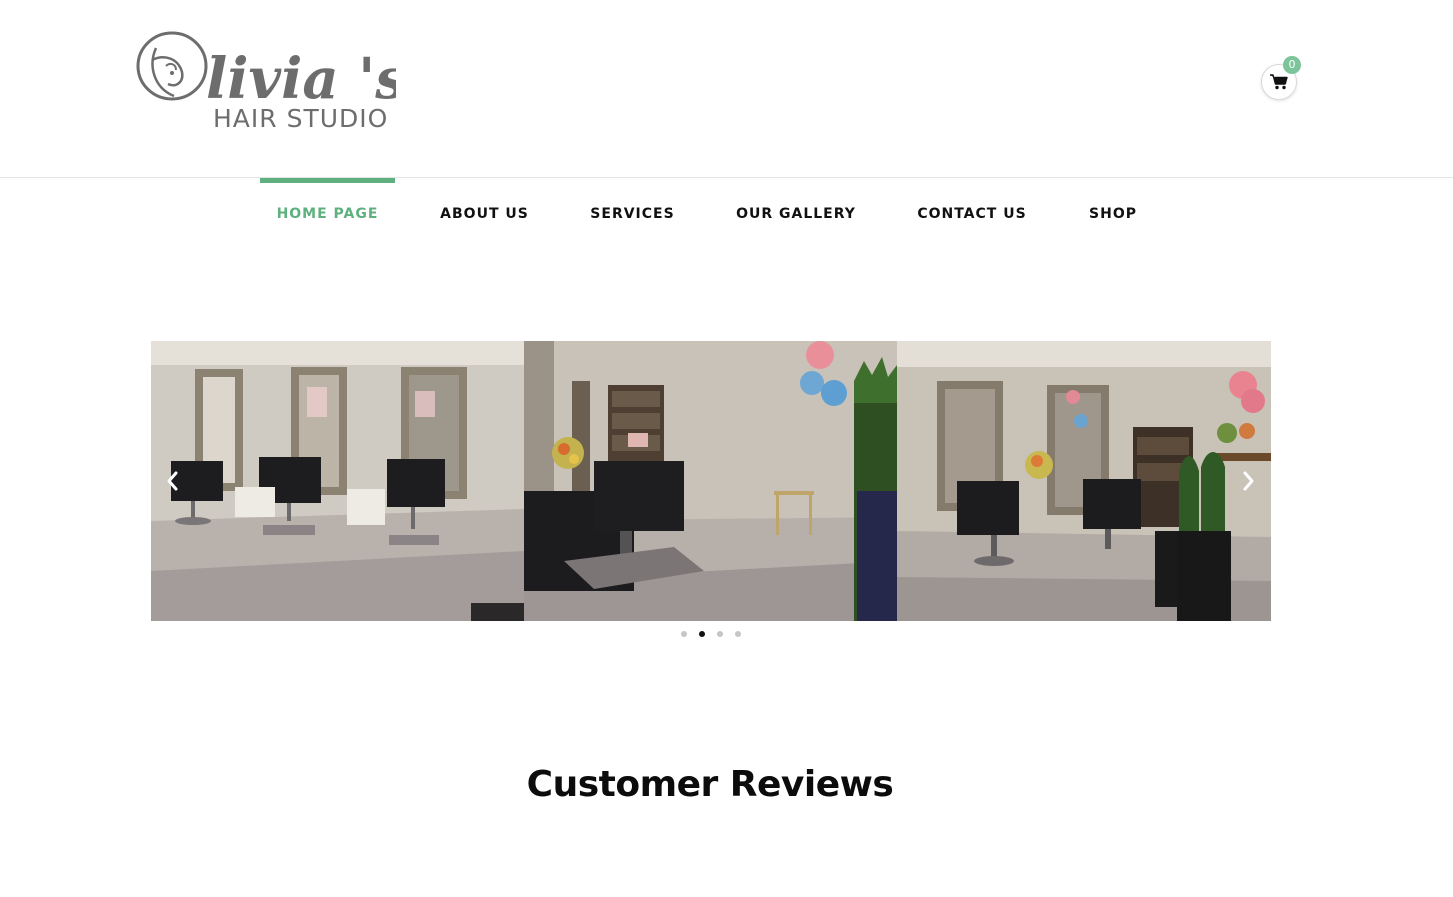  I want to click on site-logo: livia 's HAIR STUDIO, so click(265, 80).